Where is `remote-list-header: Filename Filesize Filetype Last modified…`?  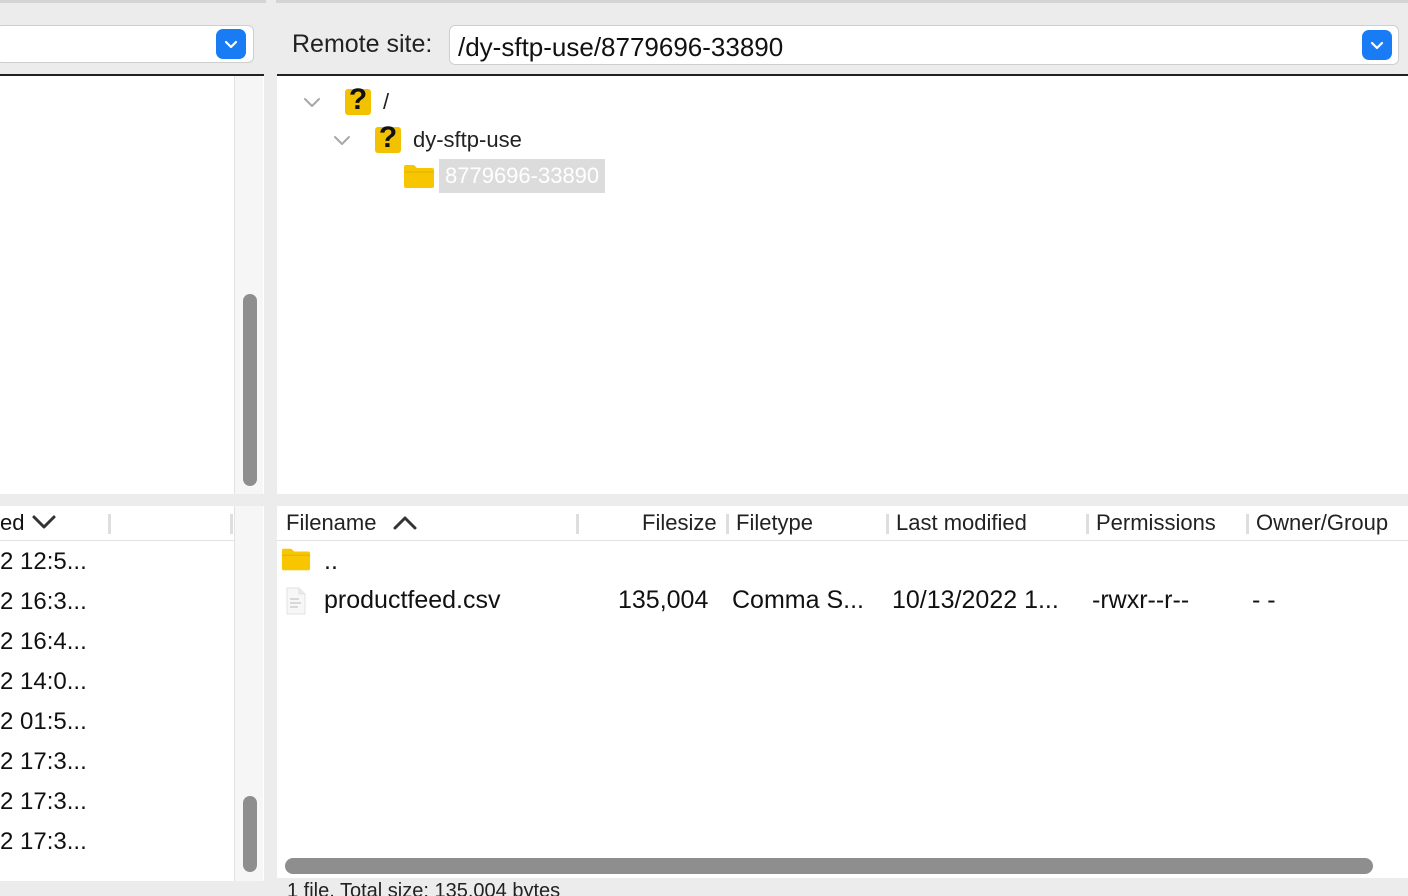
remote-list-header: Filename Filesize Filetype Last modified… is located at coordinates (842, 523).